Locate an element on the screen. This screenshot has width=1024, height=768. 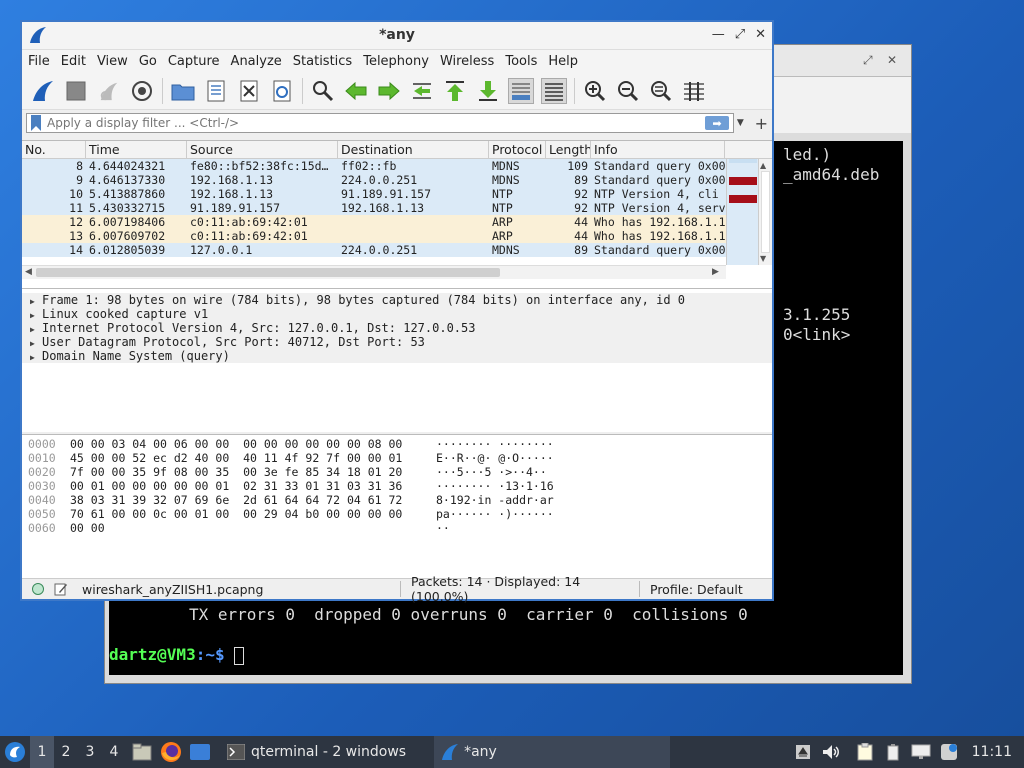
find-packet-search-icon is located at coordinates (323, 91).